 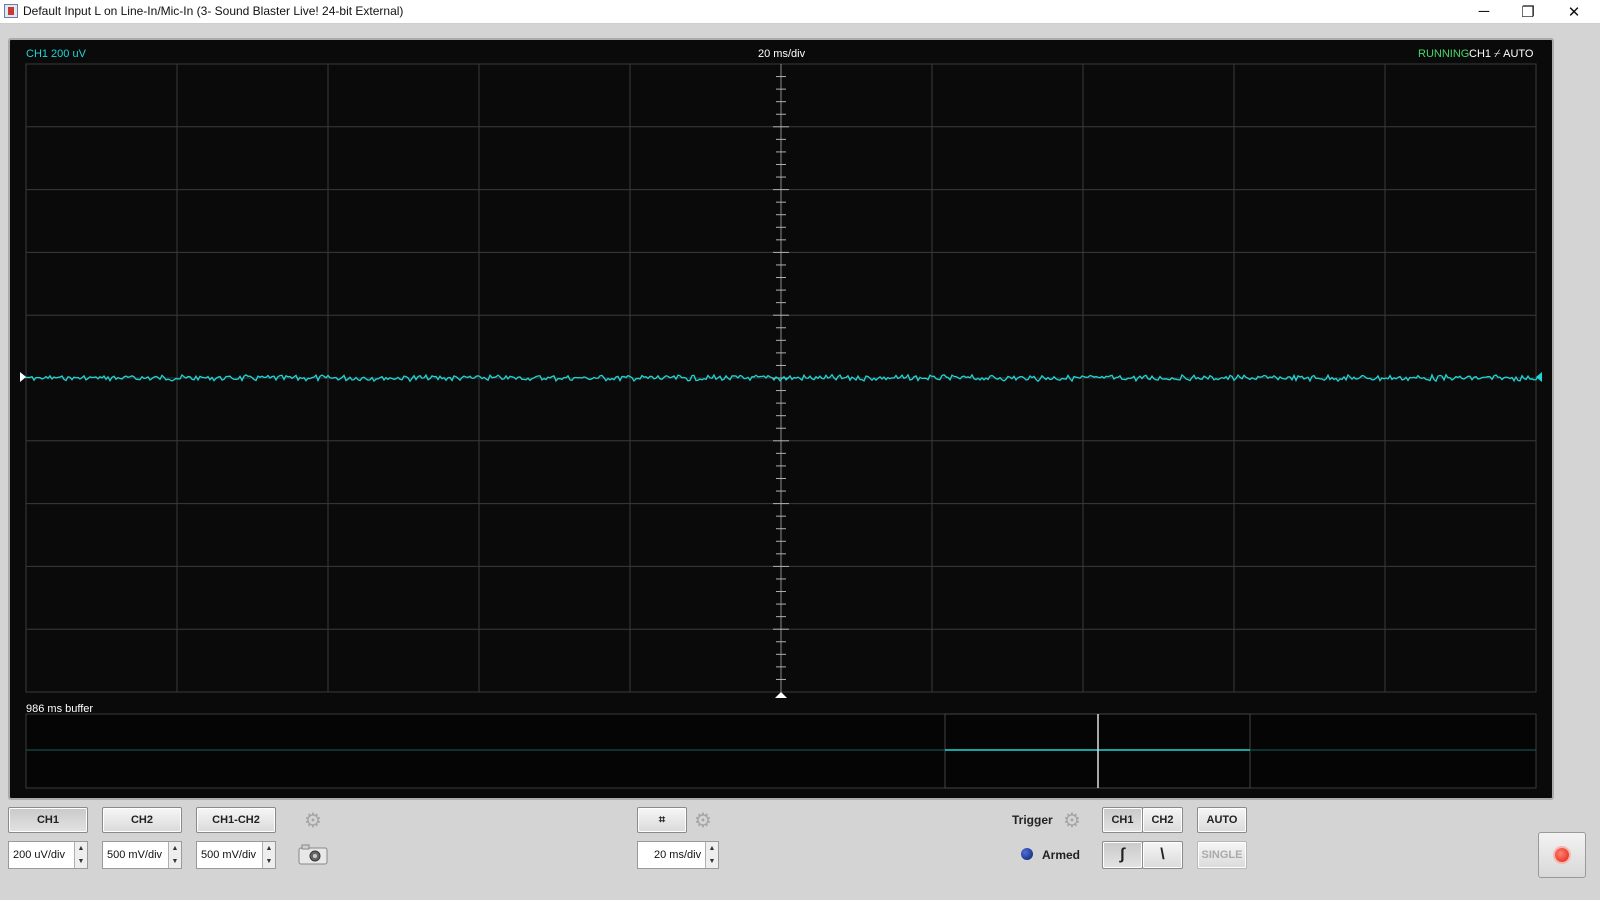 I want to click on camera-icon-graphic, so click(x=313, y=854).